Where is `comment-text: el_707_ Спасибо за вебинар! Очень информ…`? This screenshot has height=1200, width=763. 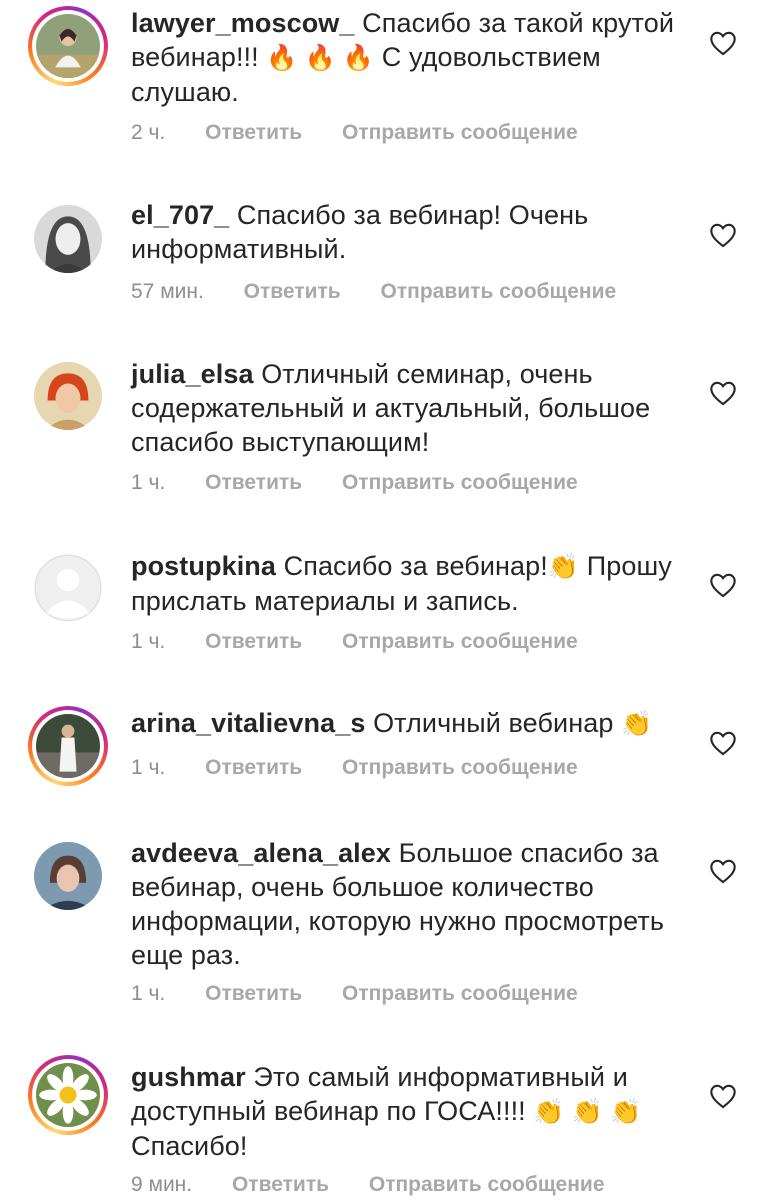 comment-text: el_707_ Спасибо за вебинар! Очень информ… is located at coordinates (411, 232).